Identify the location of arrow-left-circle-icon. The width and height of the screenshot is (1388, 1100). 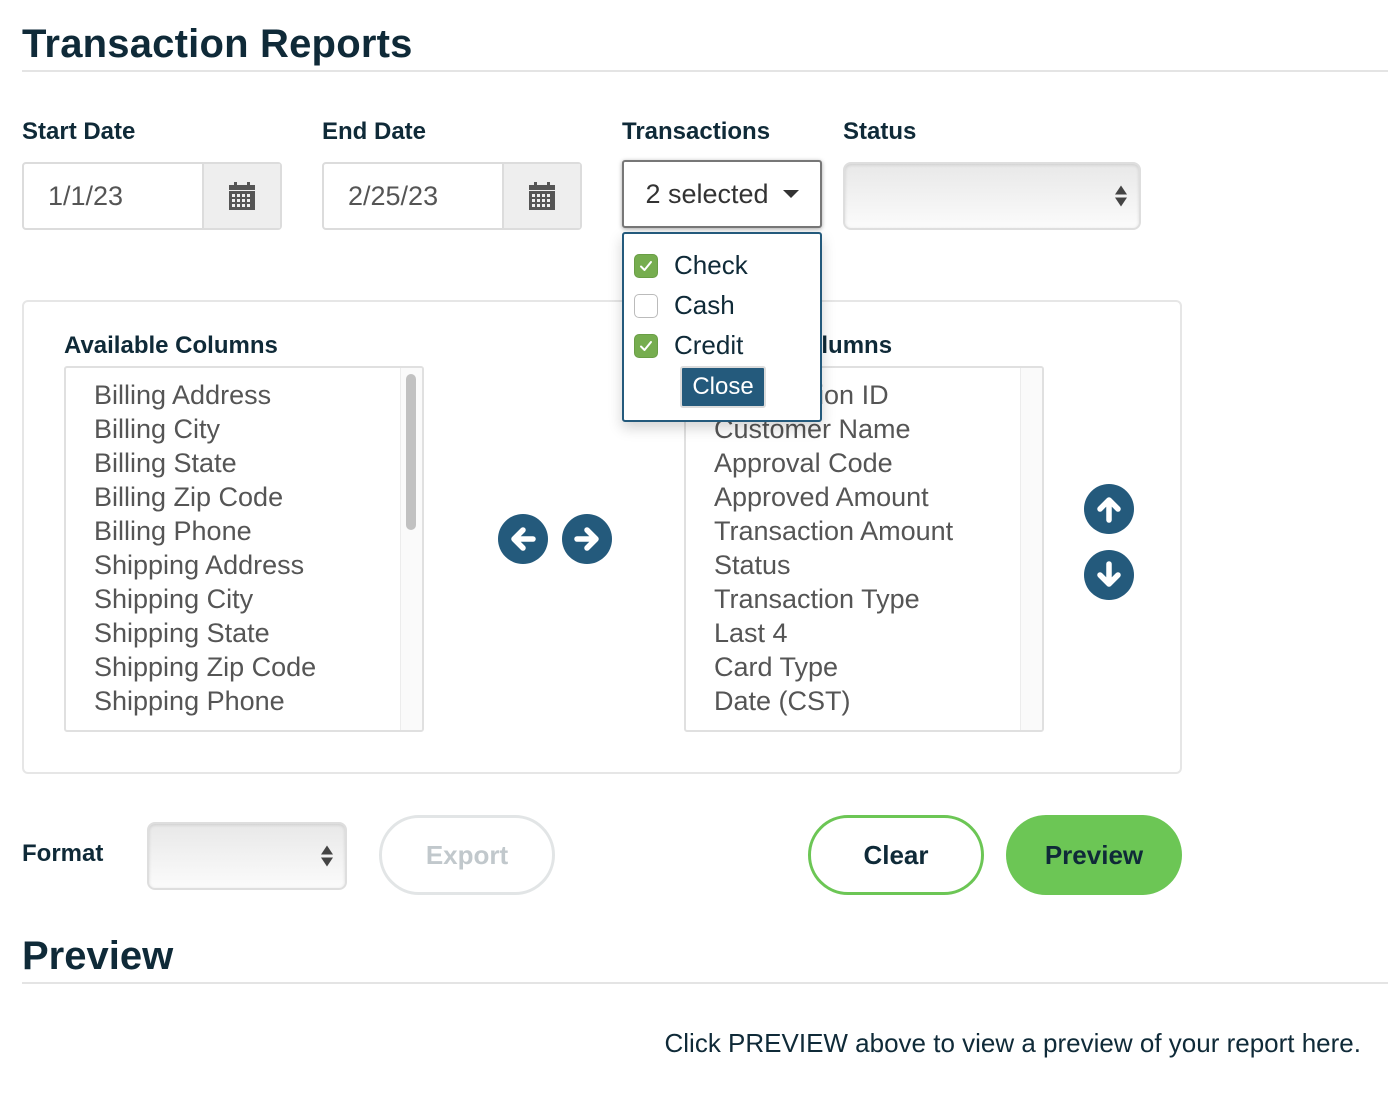
(523, 539).